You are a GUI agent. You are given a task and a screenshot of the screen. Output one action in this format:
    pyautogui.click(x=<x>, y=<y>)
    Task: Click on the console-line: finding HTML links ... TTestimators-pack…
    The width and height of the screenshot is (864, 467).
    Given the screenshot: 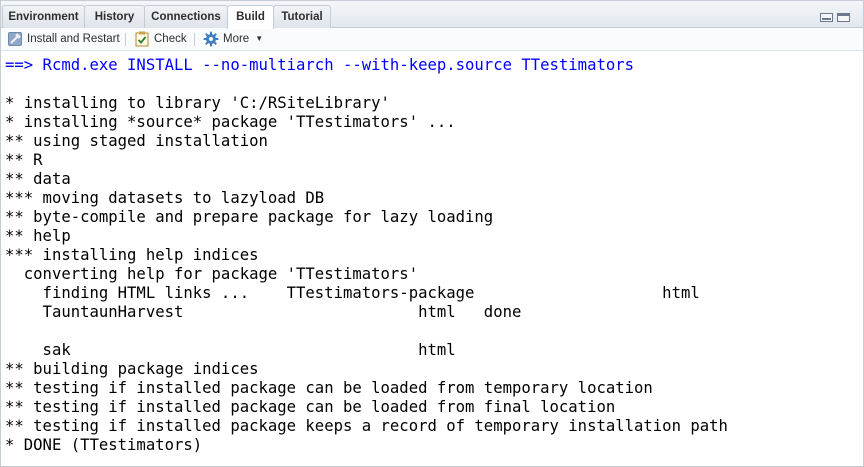 What is the action you would take?
    pyautogui.click(x=352, y=293)
    